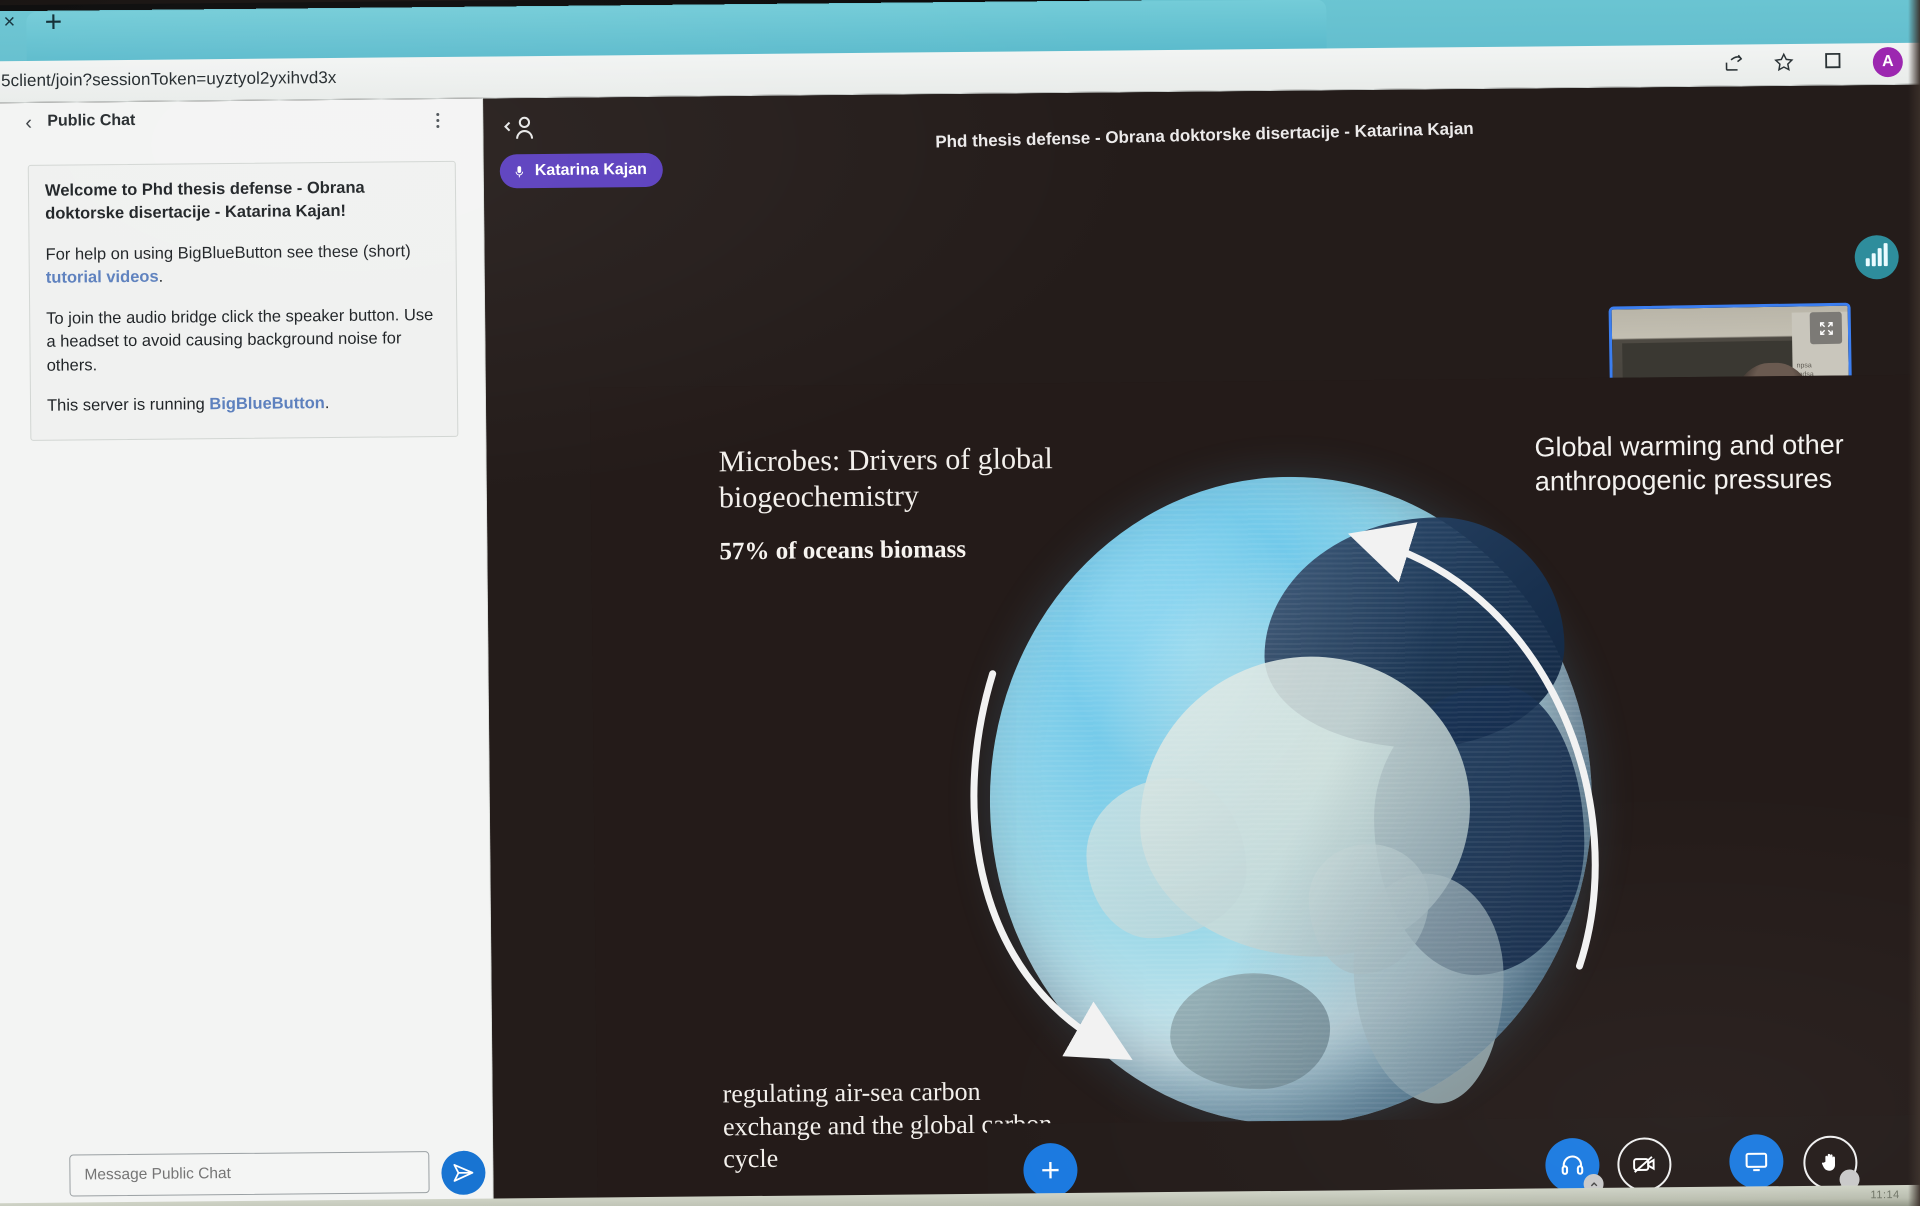 The width and height of the screenshot is (1920, 1206). Describe the element at coordinates (1785, 63) in the screenshot. I see `favorite-star-icon` at that location.